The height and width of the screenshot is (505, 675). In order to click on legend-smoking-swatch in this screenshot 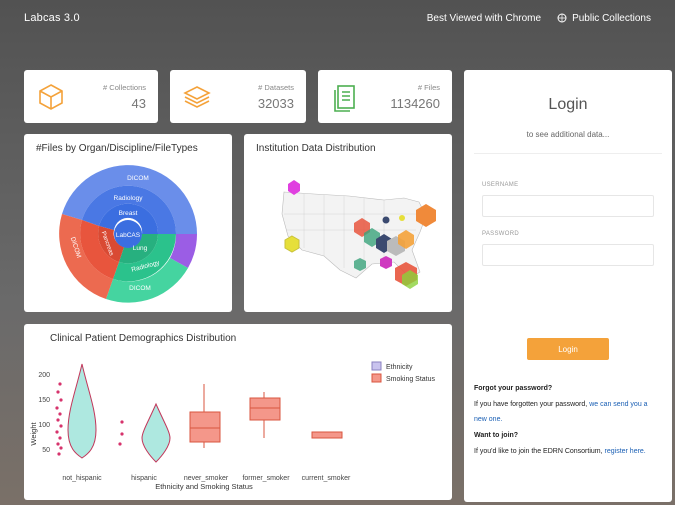, I will do `click(376, 378)`.